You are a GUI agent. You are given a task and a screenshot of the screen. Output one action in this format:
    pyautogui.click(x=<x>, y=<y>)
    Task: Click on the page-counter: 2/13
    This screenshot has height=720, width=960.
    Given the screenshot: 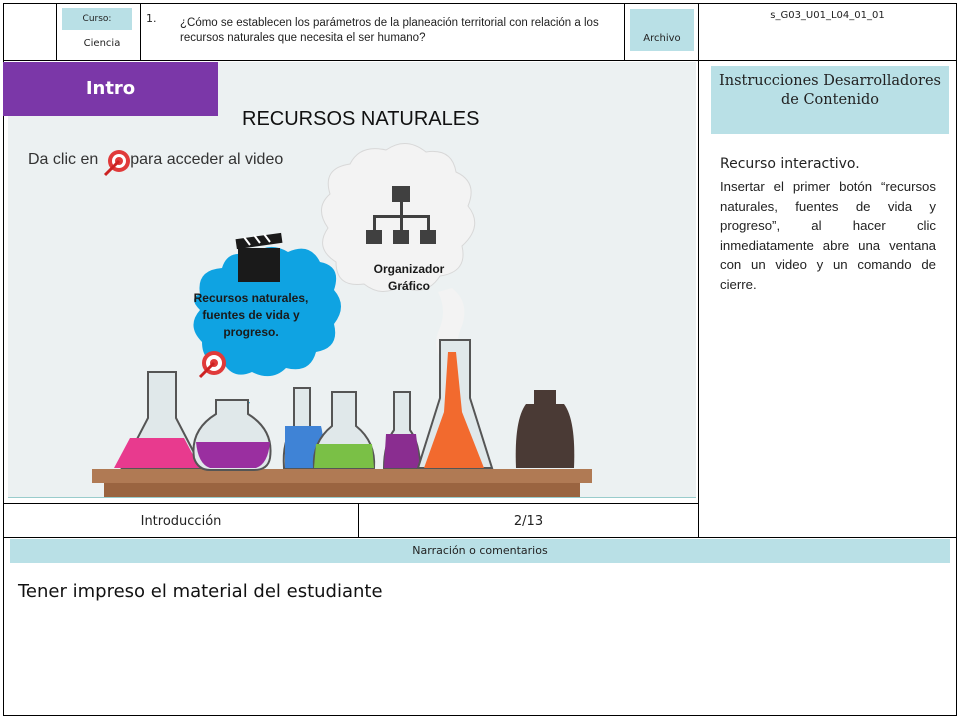 What is the action you would take?
    pyautogui.click(x=528, y=521)
    